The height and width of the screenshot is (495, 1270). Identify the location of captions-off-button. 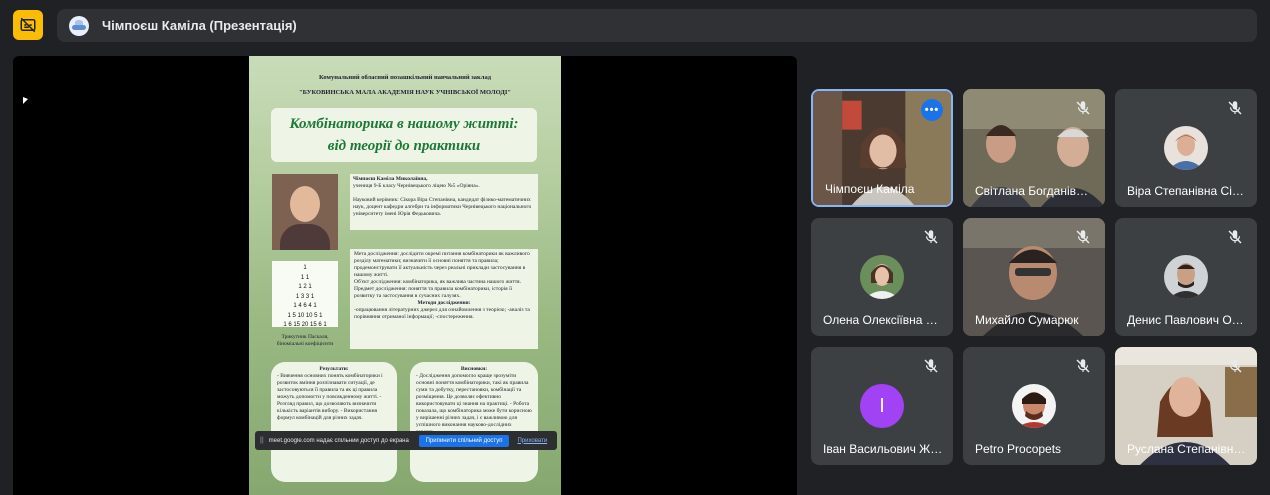
(28, 25).